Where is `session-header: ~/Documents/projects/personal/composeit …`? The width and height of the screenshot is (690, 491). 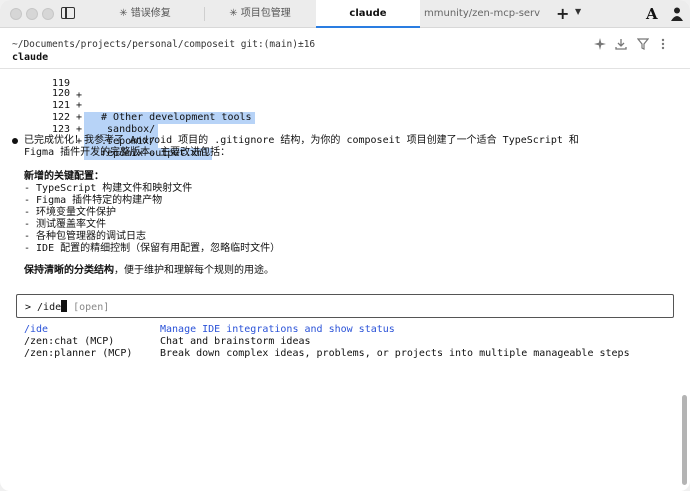
session-header: ~/Documents/projects/personal/composeit … is located at coordinates (345, 49).